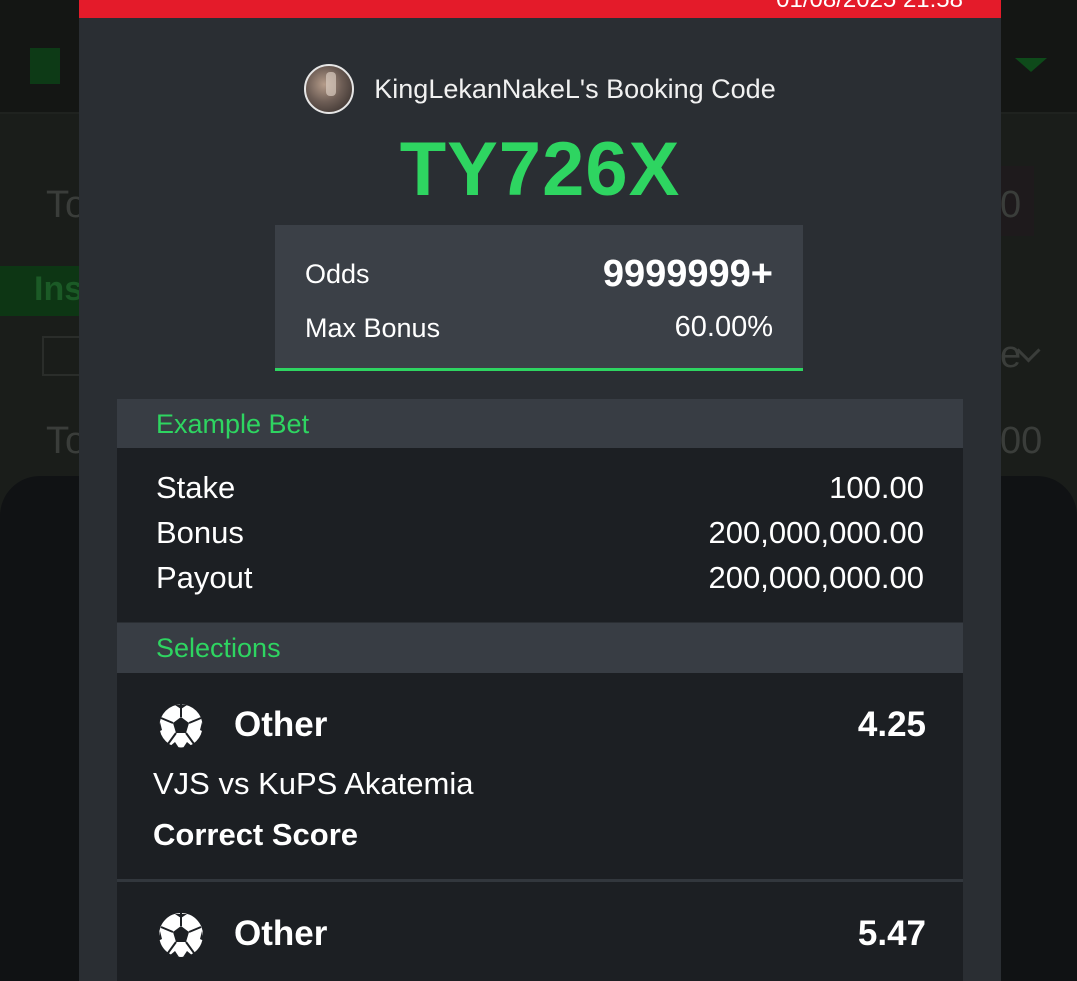  I want to click on modal-date: 01/08/2025 21:58, so click(869, 7).